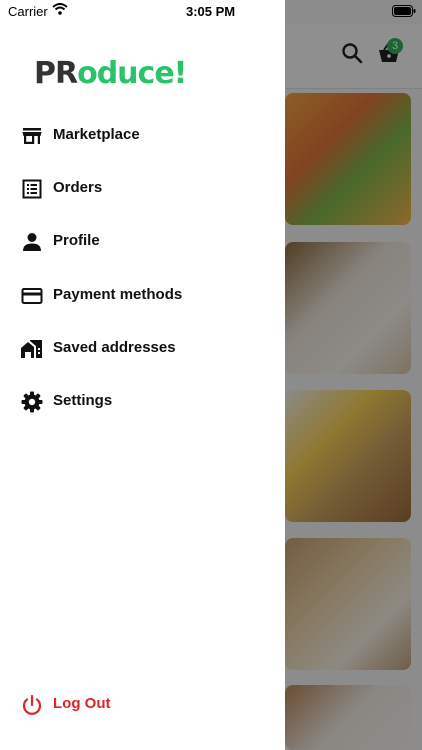 Image resolution: width=422 pixels, height=750 pixels. I want to click on menu-item-orders: Orders, so click(142, 189).